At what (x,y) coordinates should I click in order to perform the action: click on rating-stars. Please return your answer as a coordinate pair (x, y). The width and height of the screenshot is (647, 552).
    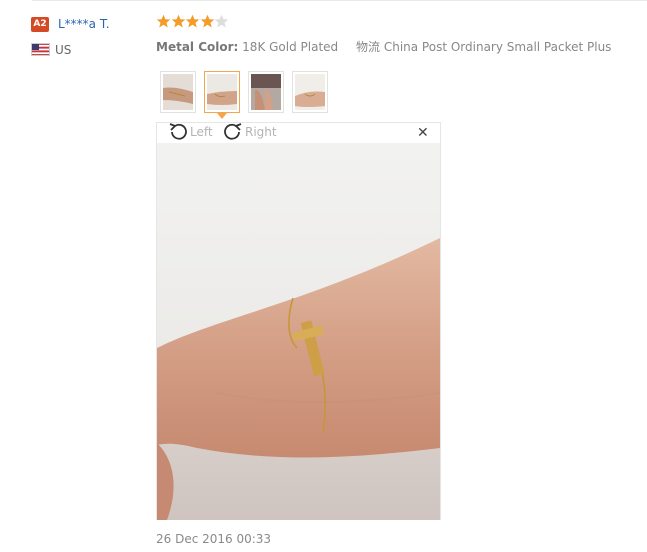
    Looking at the image, I should click on (192, 23).